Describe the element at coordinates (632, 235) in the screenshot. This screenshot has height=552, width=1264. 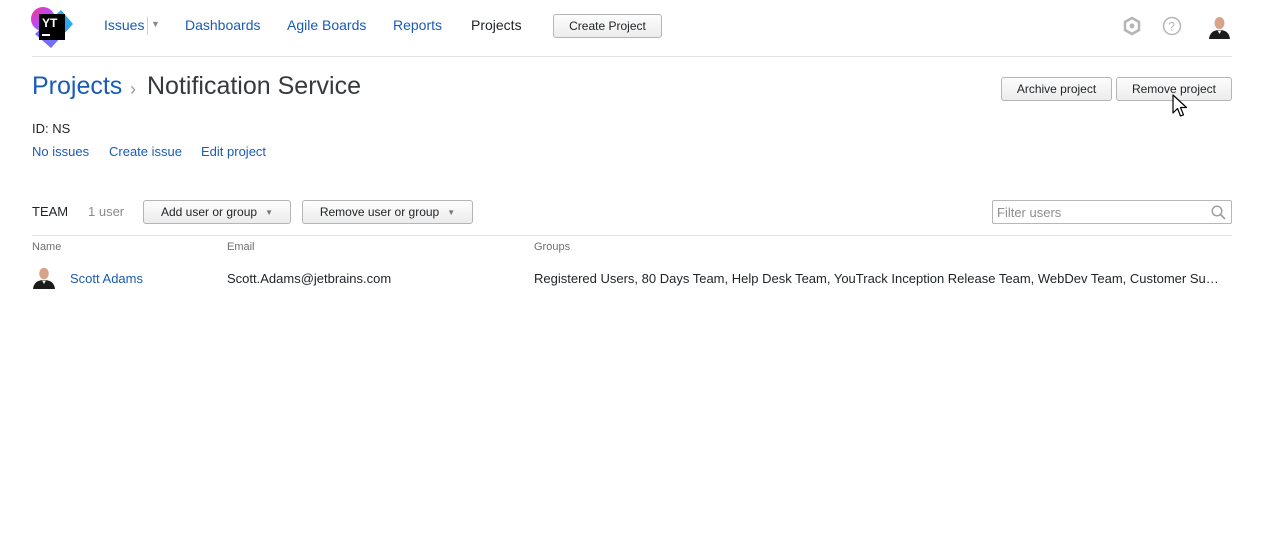
I see `team-divider` at that location.